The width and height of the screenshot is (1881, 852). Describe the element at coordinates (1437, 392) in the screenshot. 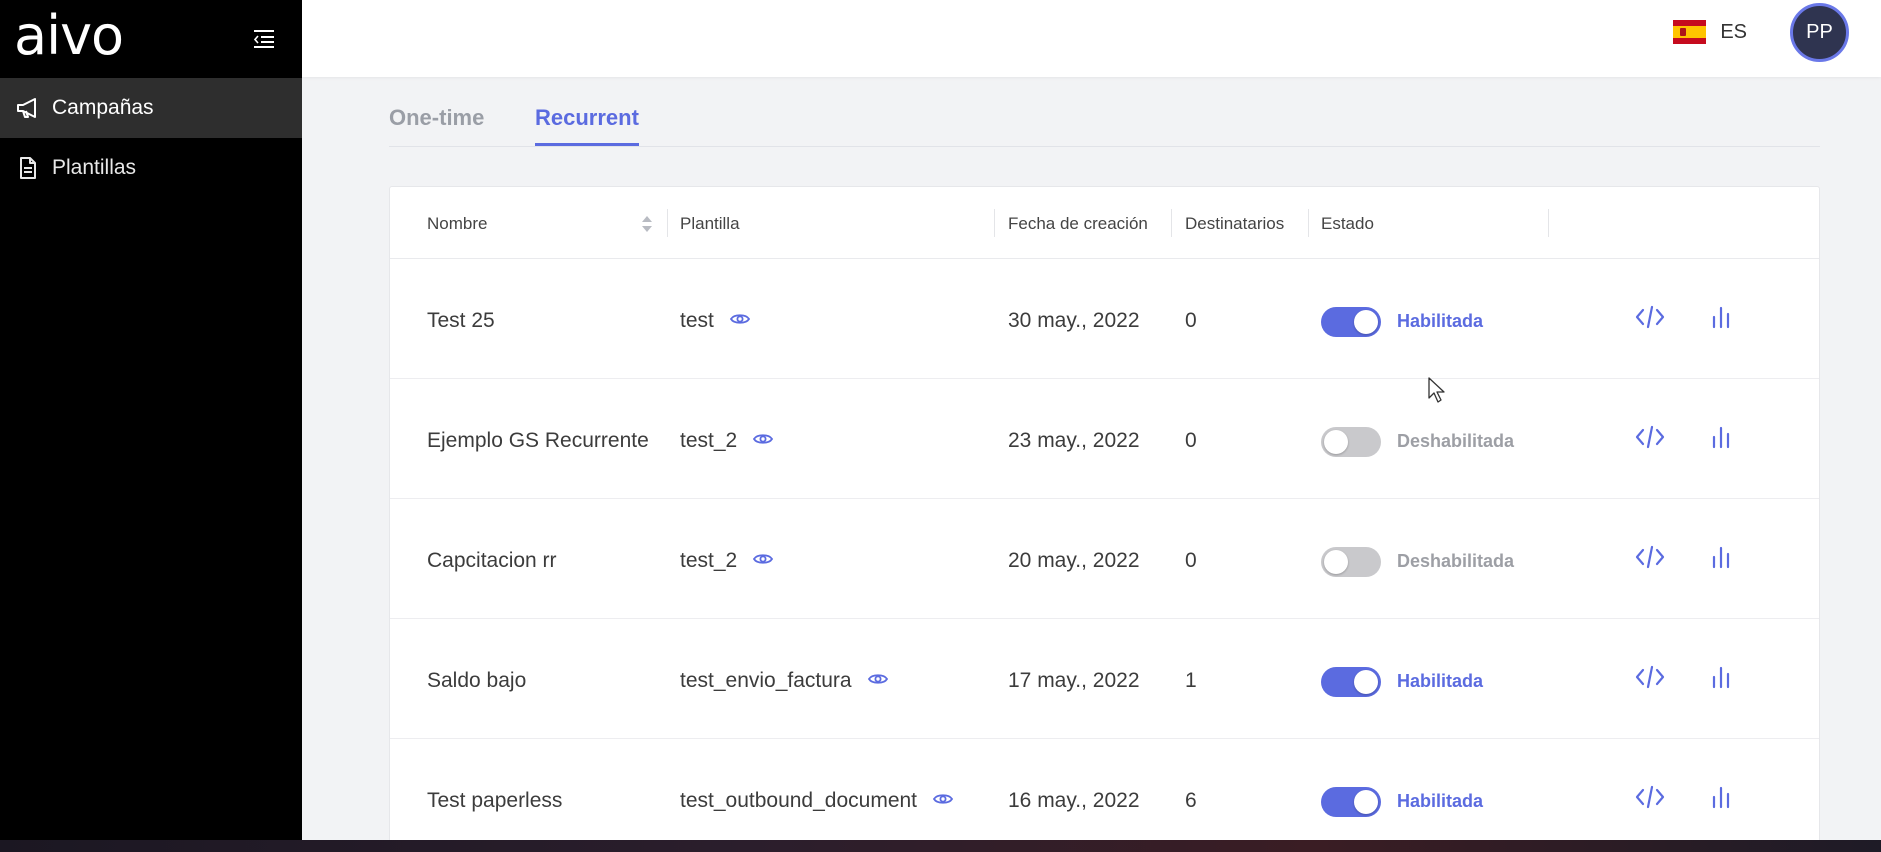

I see `mouse-pointer-icon` at that location.